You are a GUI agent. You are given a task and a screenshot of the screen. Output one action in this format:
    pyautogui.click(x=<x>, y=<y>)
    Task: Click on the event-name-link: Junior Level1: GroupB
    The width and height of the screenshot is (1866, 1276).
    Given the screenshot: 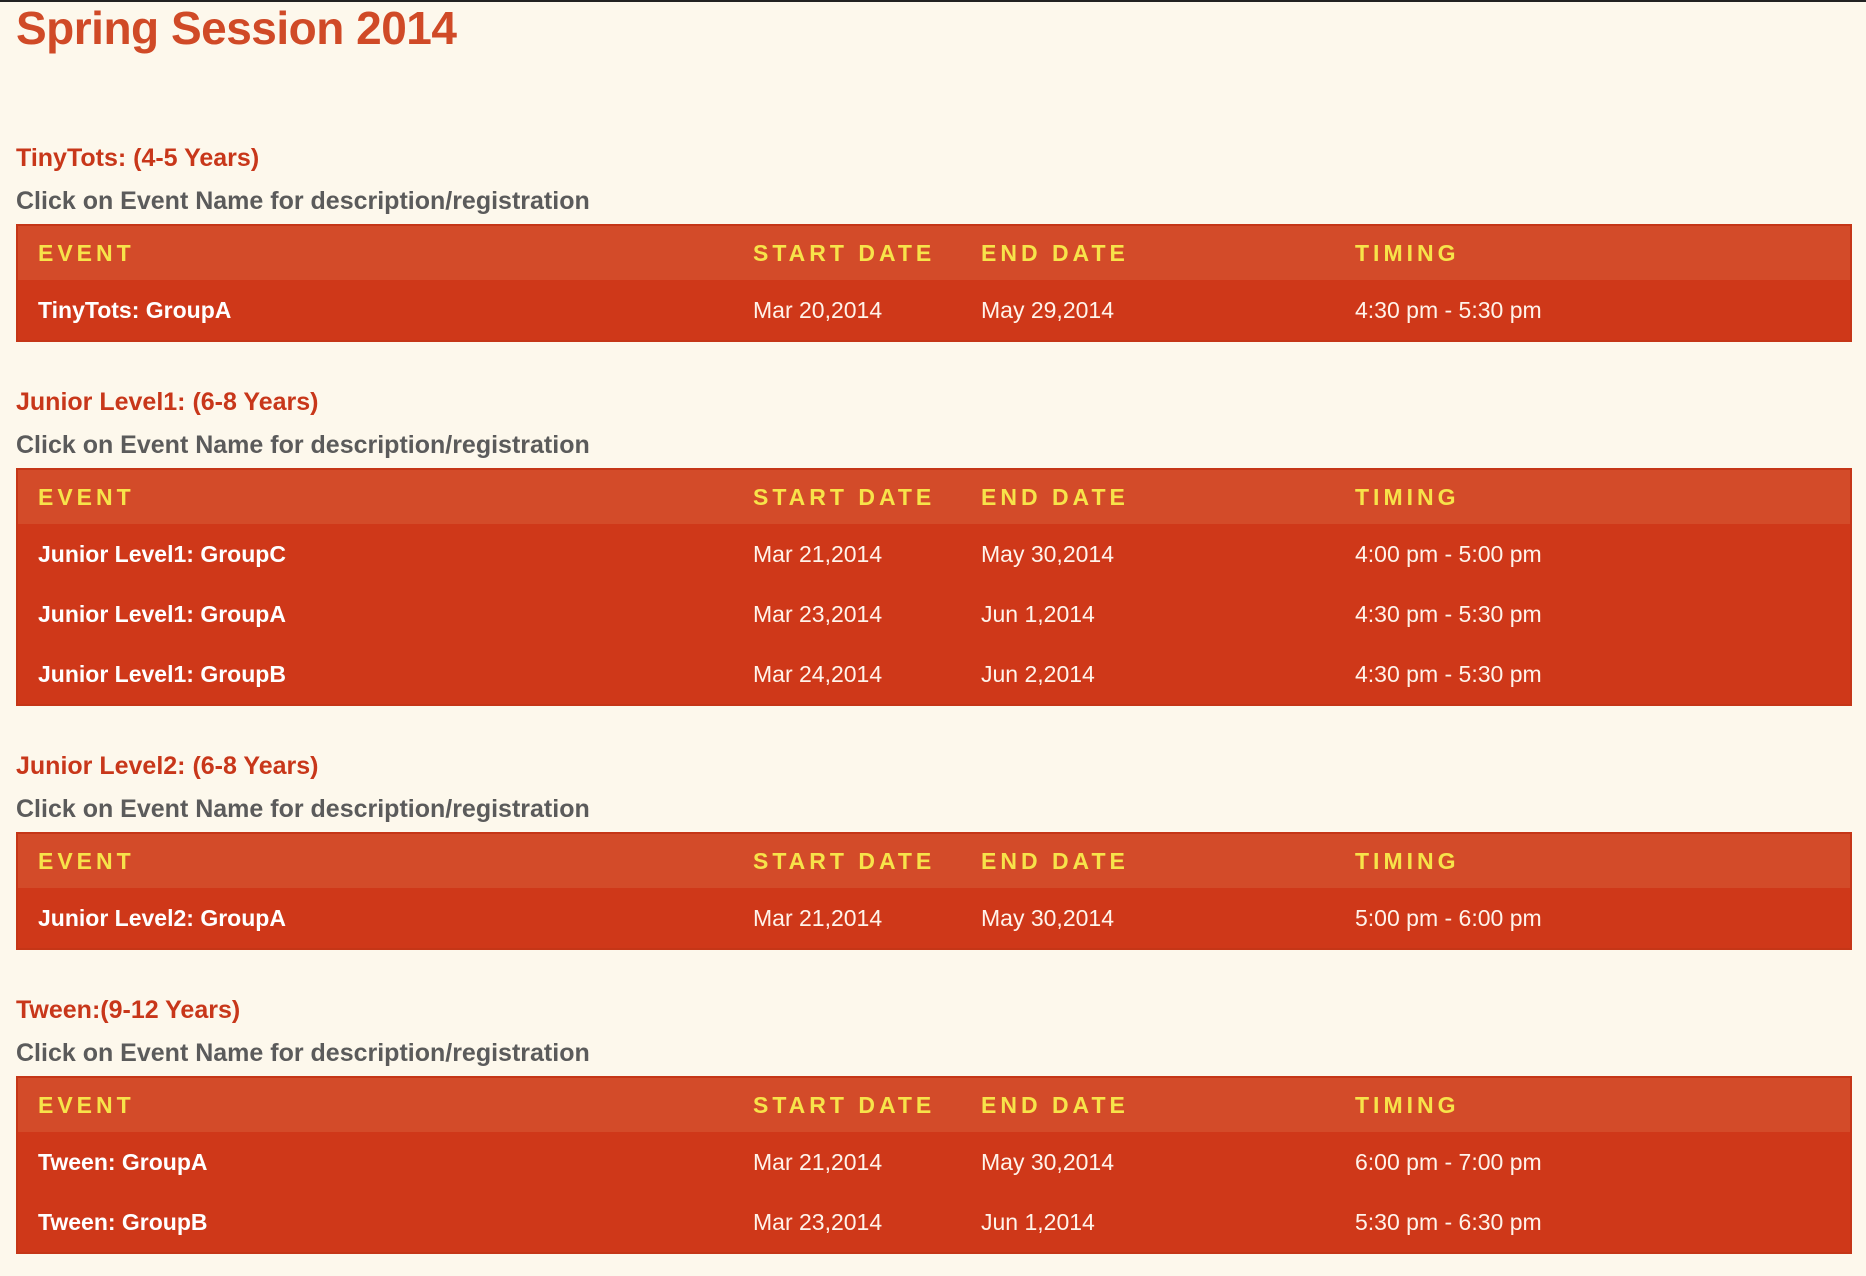 What is the action you would take?
    pyautogui.click(x=385, y=674)
    